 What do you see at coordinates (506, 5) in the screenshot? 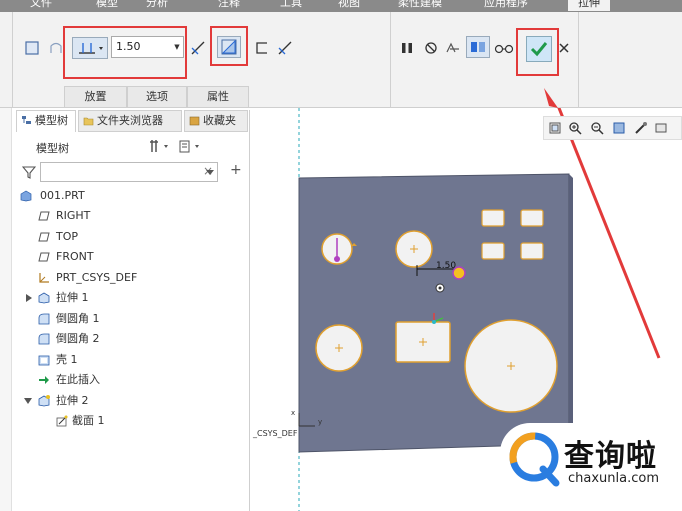
I see `menu-tab-applications: 应用程序` at bounding box center [506, 5].